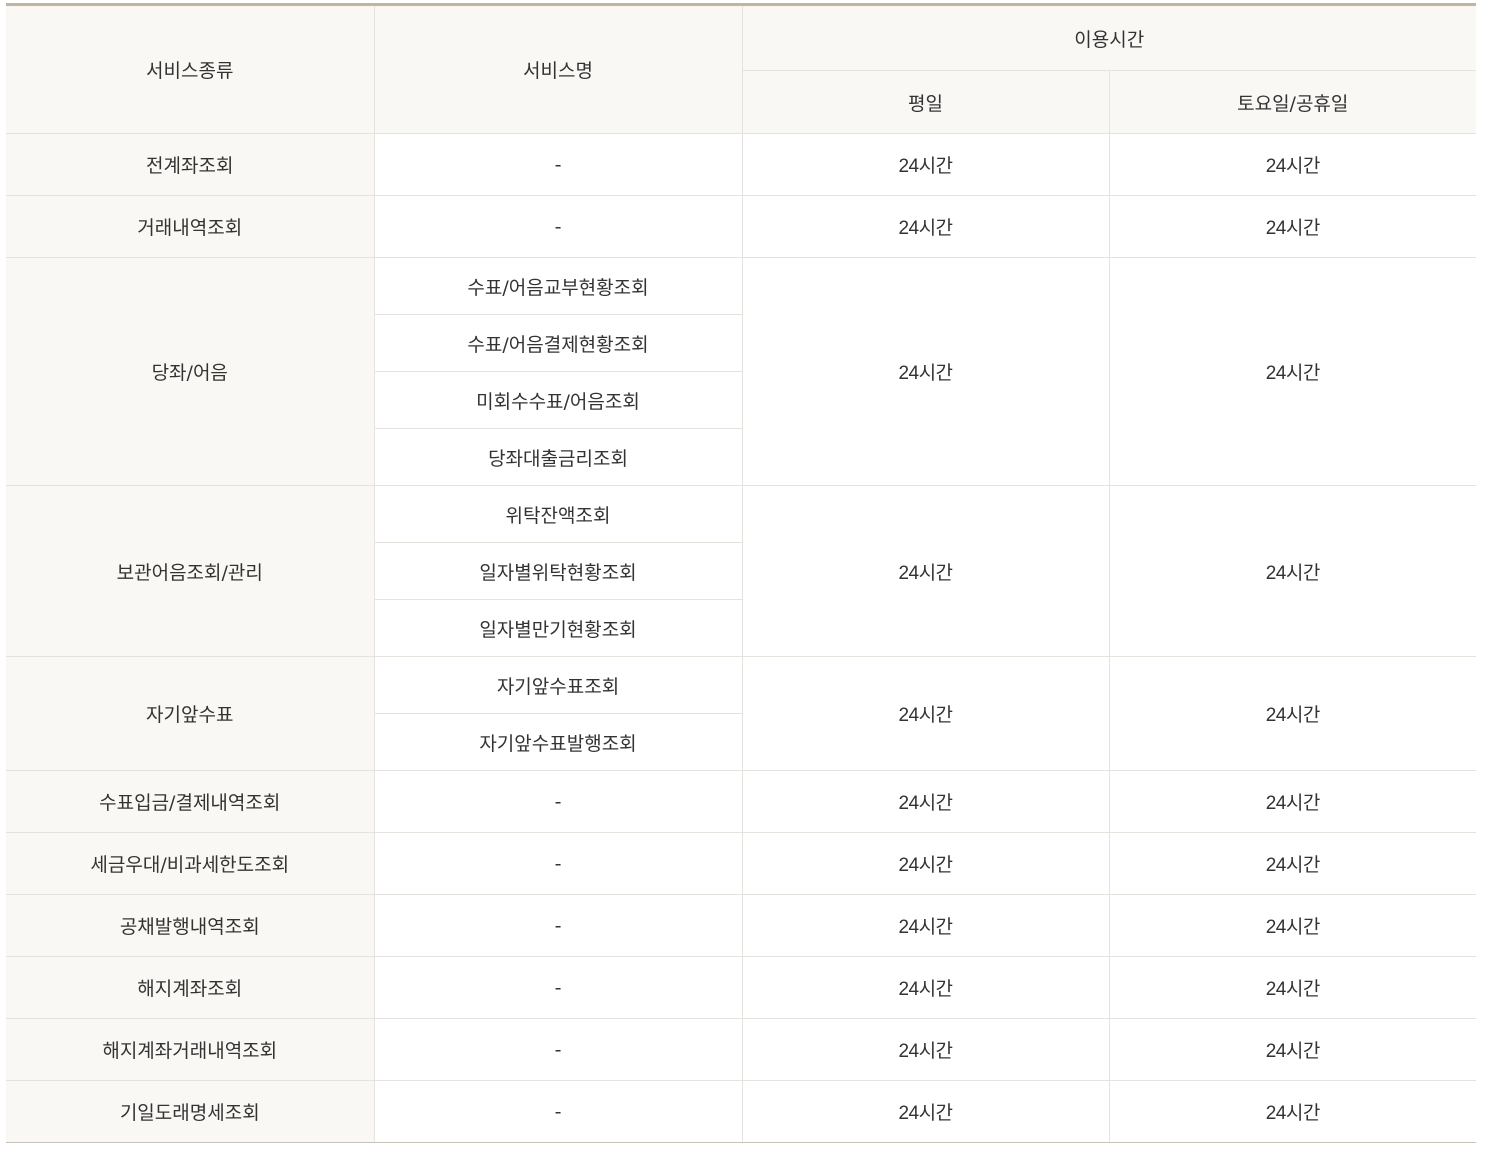 The image size is (1501, 1165). Describe the element at coordinates (557, 68) in the screenshot. I see `header-service-name: 서비스명` at that location.